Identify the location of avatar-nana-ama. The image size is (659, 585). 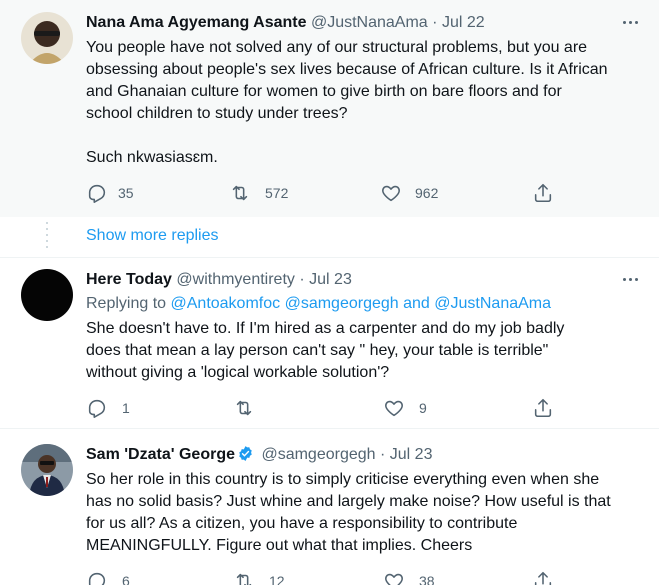
(47, 38).